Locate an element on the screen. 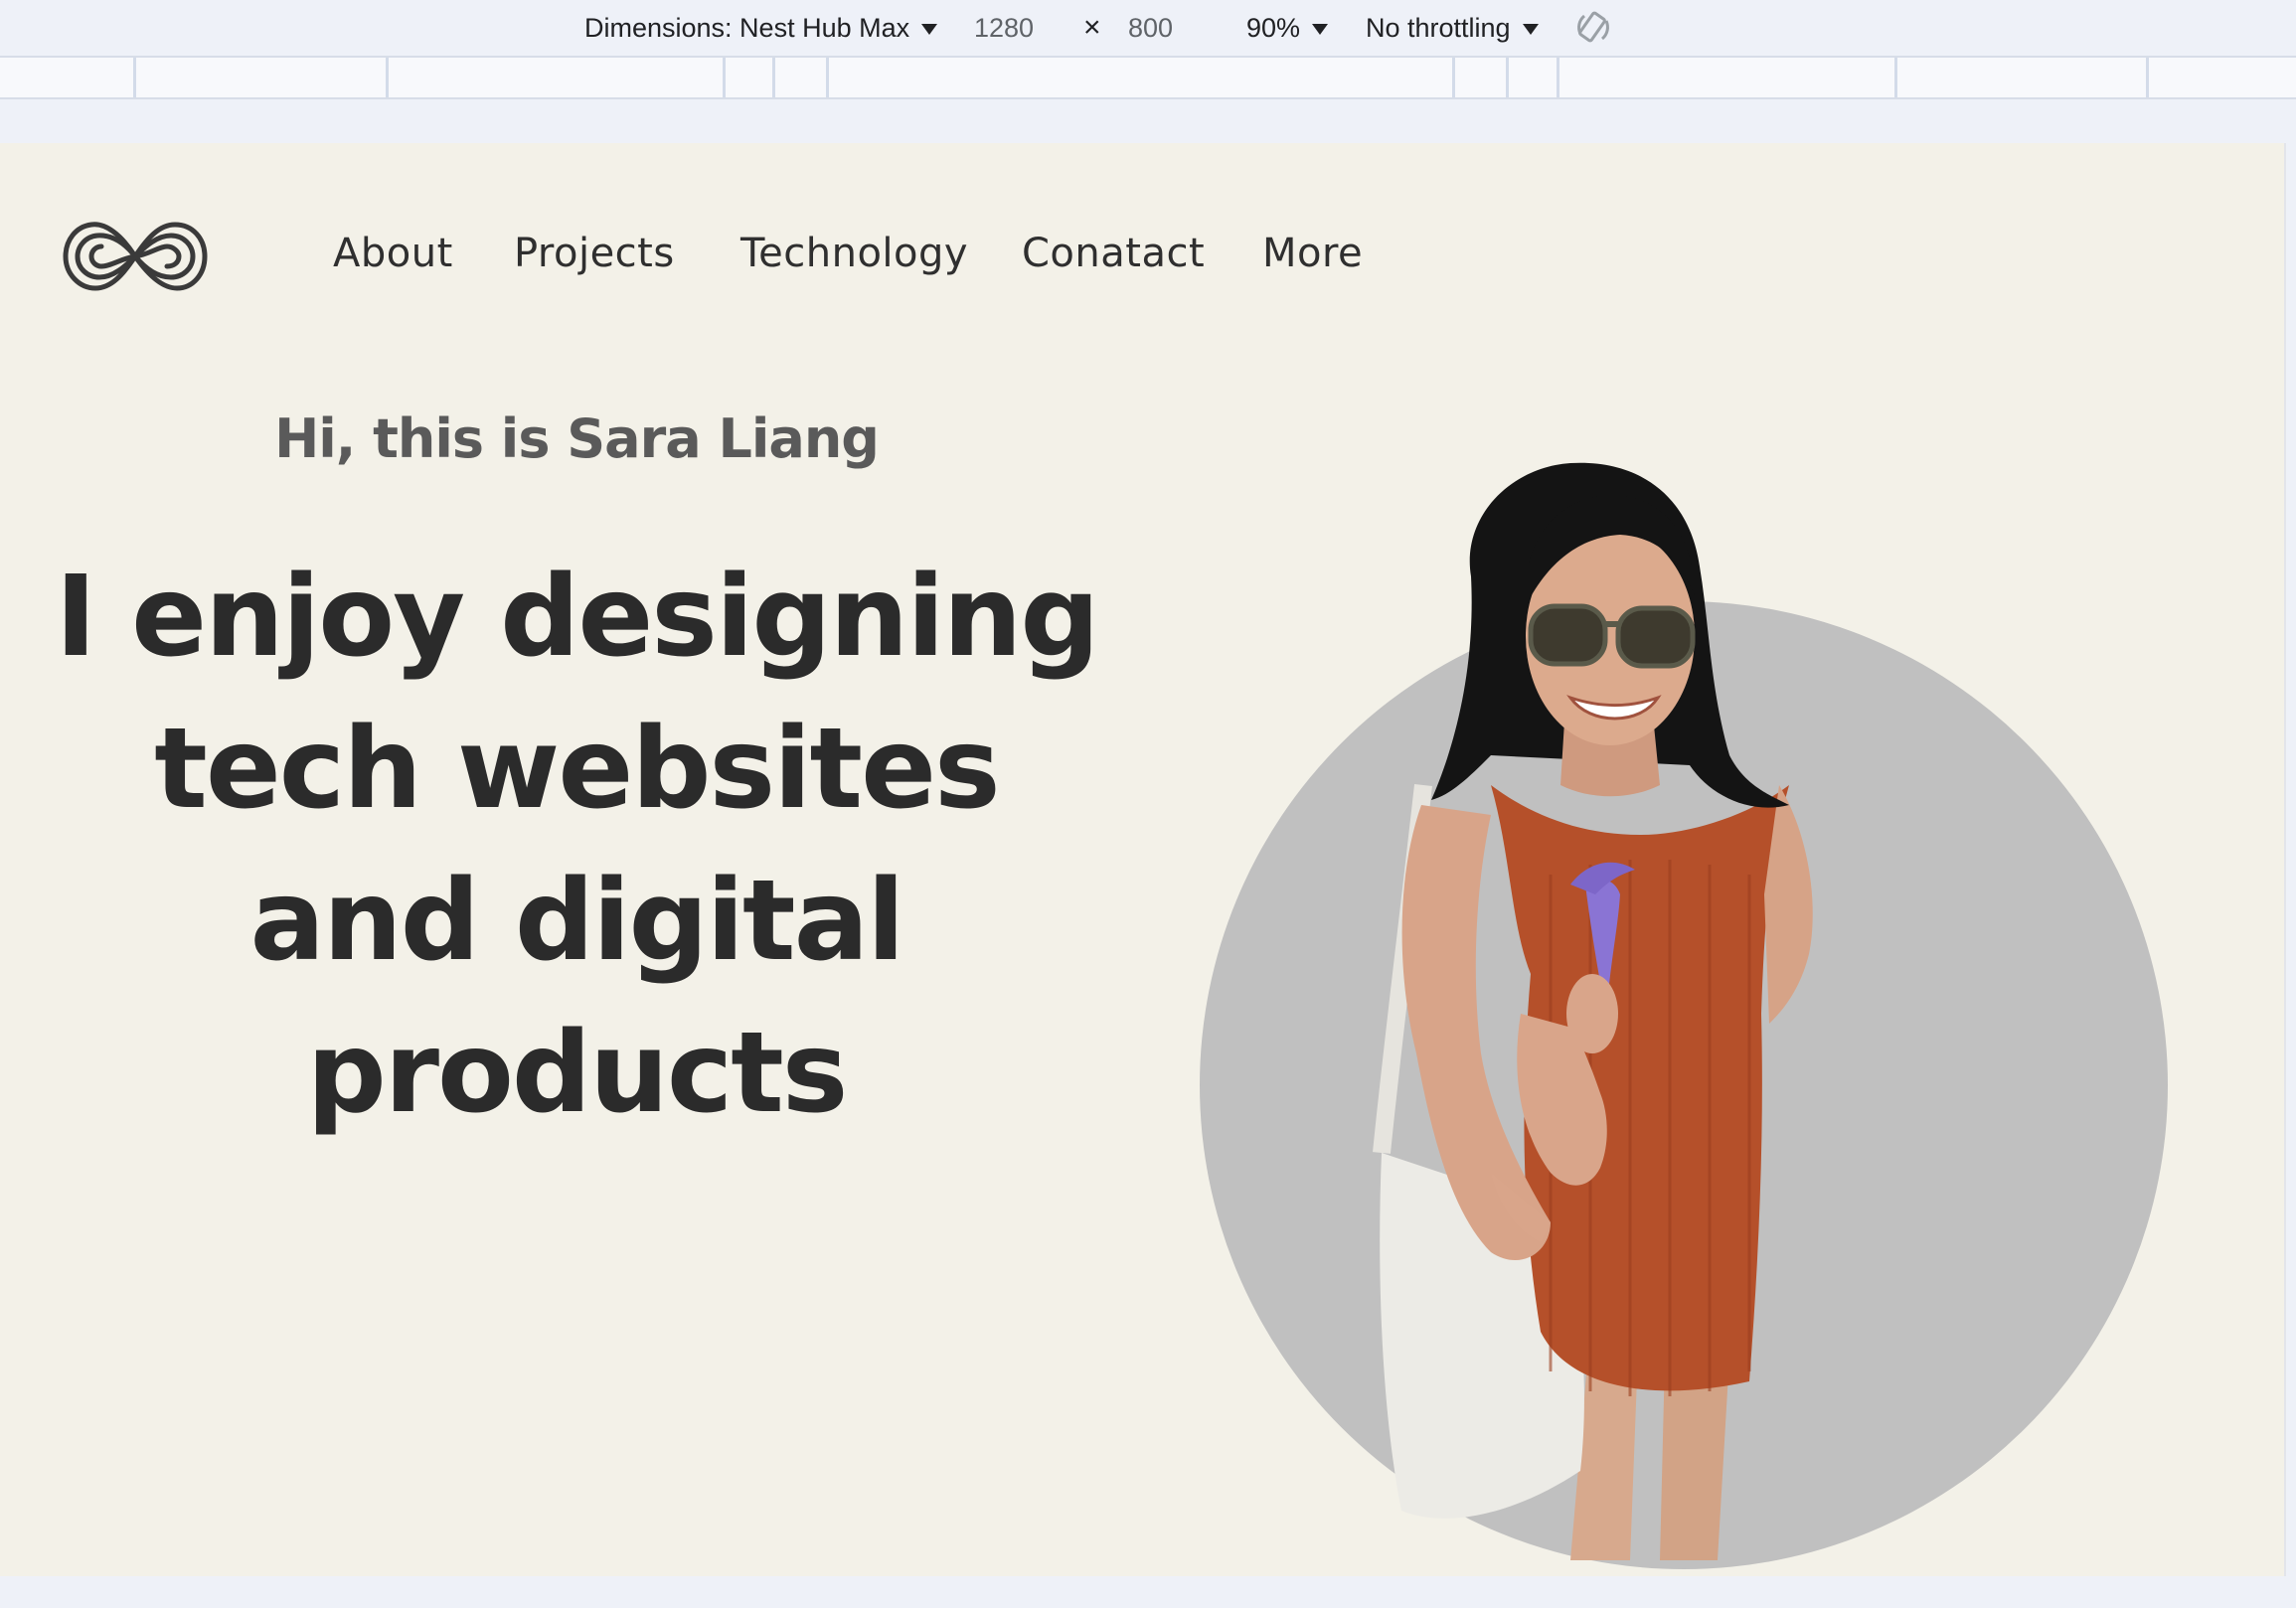 This screenshot has width=2296, height=1608. rotate-icon is located at coordinates (1593, 27).